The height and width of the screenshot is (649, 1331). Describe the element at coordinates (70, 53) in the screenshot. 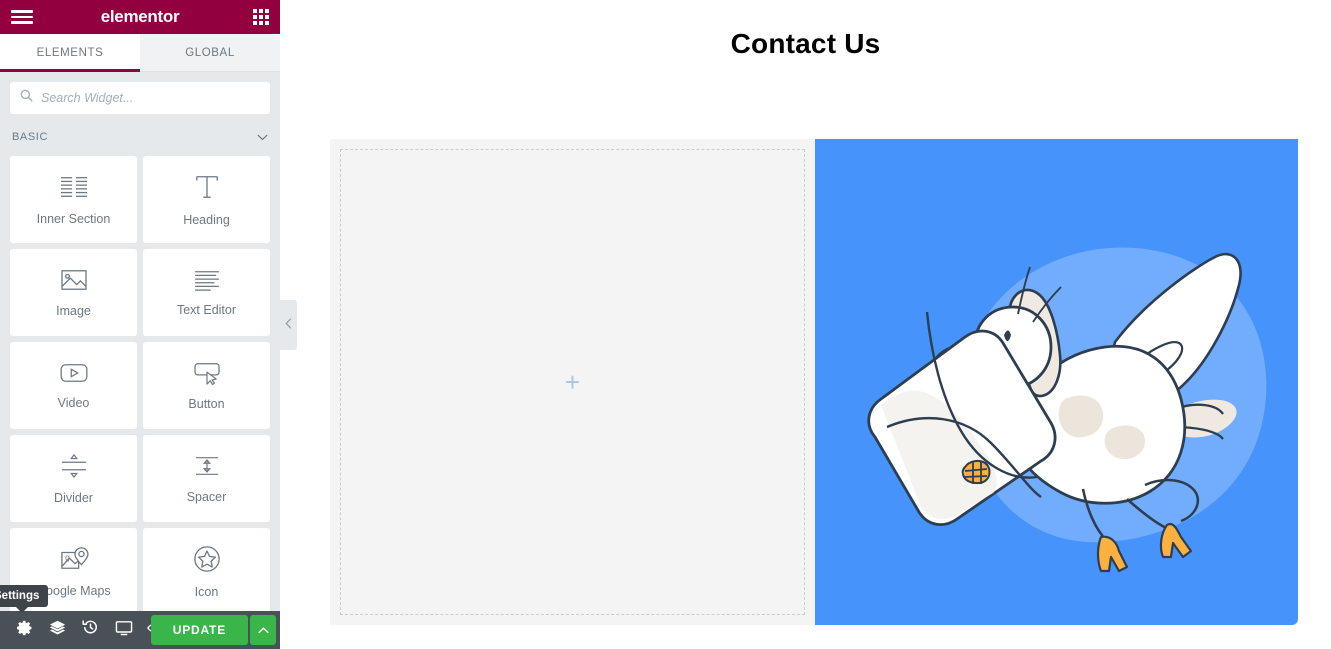

I see `tab-elements: ELEMENTS` at that location.